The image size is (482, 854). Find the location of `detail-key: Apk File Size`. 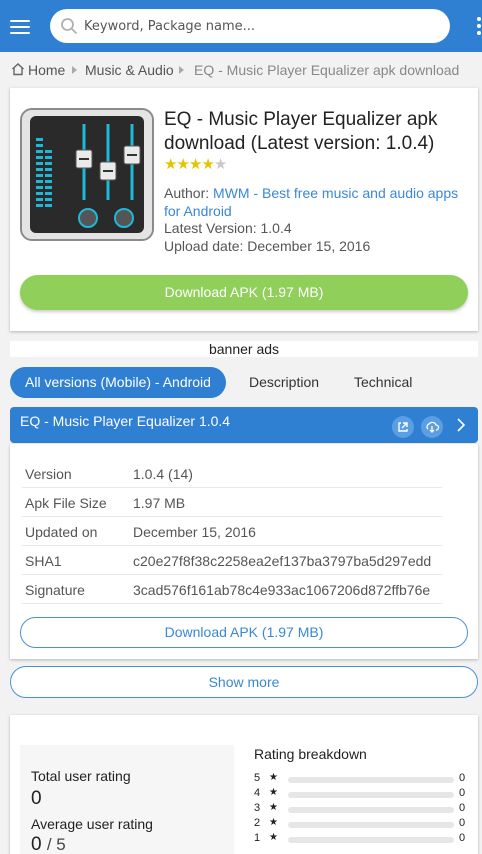

detail-key: Apk File Size is located at coordinates (66, 503).